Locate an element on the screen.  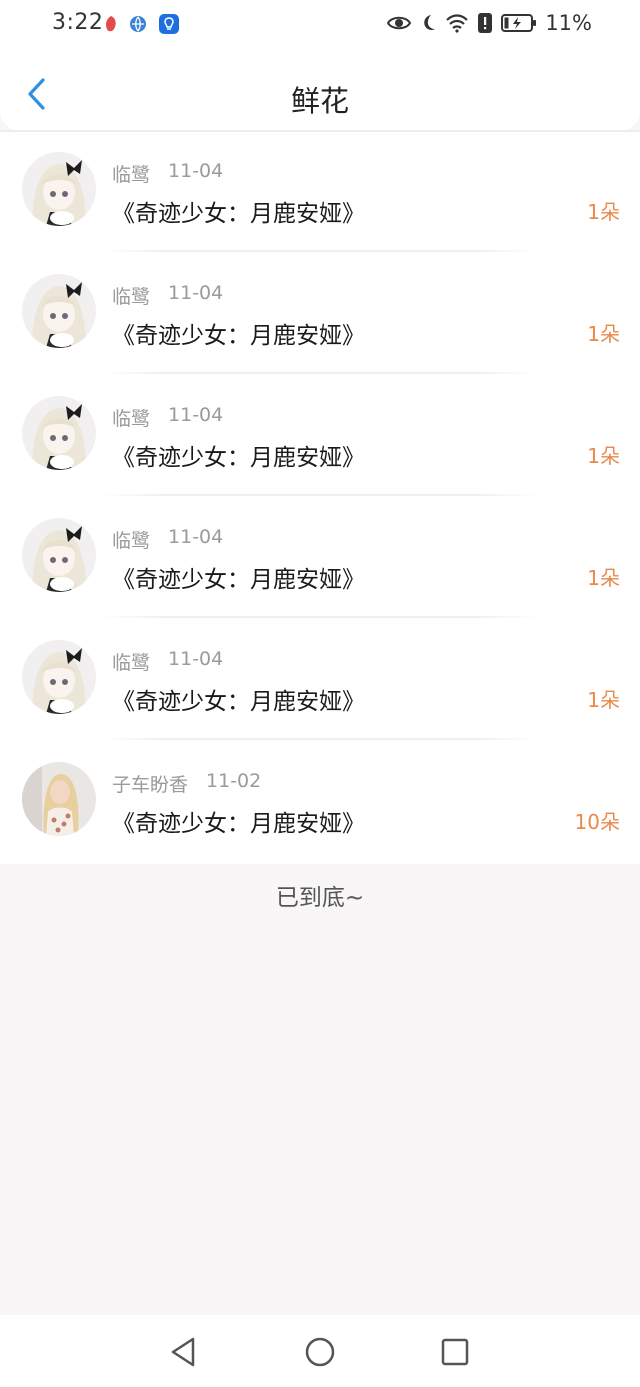
battery-percent: 11% is located at coordinates (568, 23).